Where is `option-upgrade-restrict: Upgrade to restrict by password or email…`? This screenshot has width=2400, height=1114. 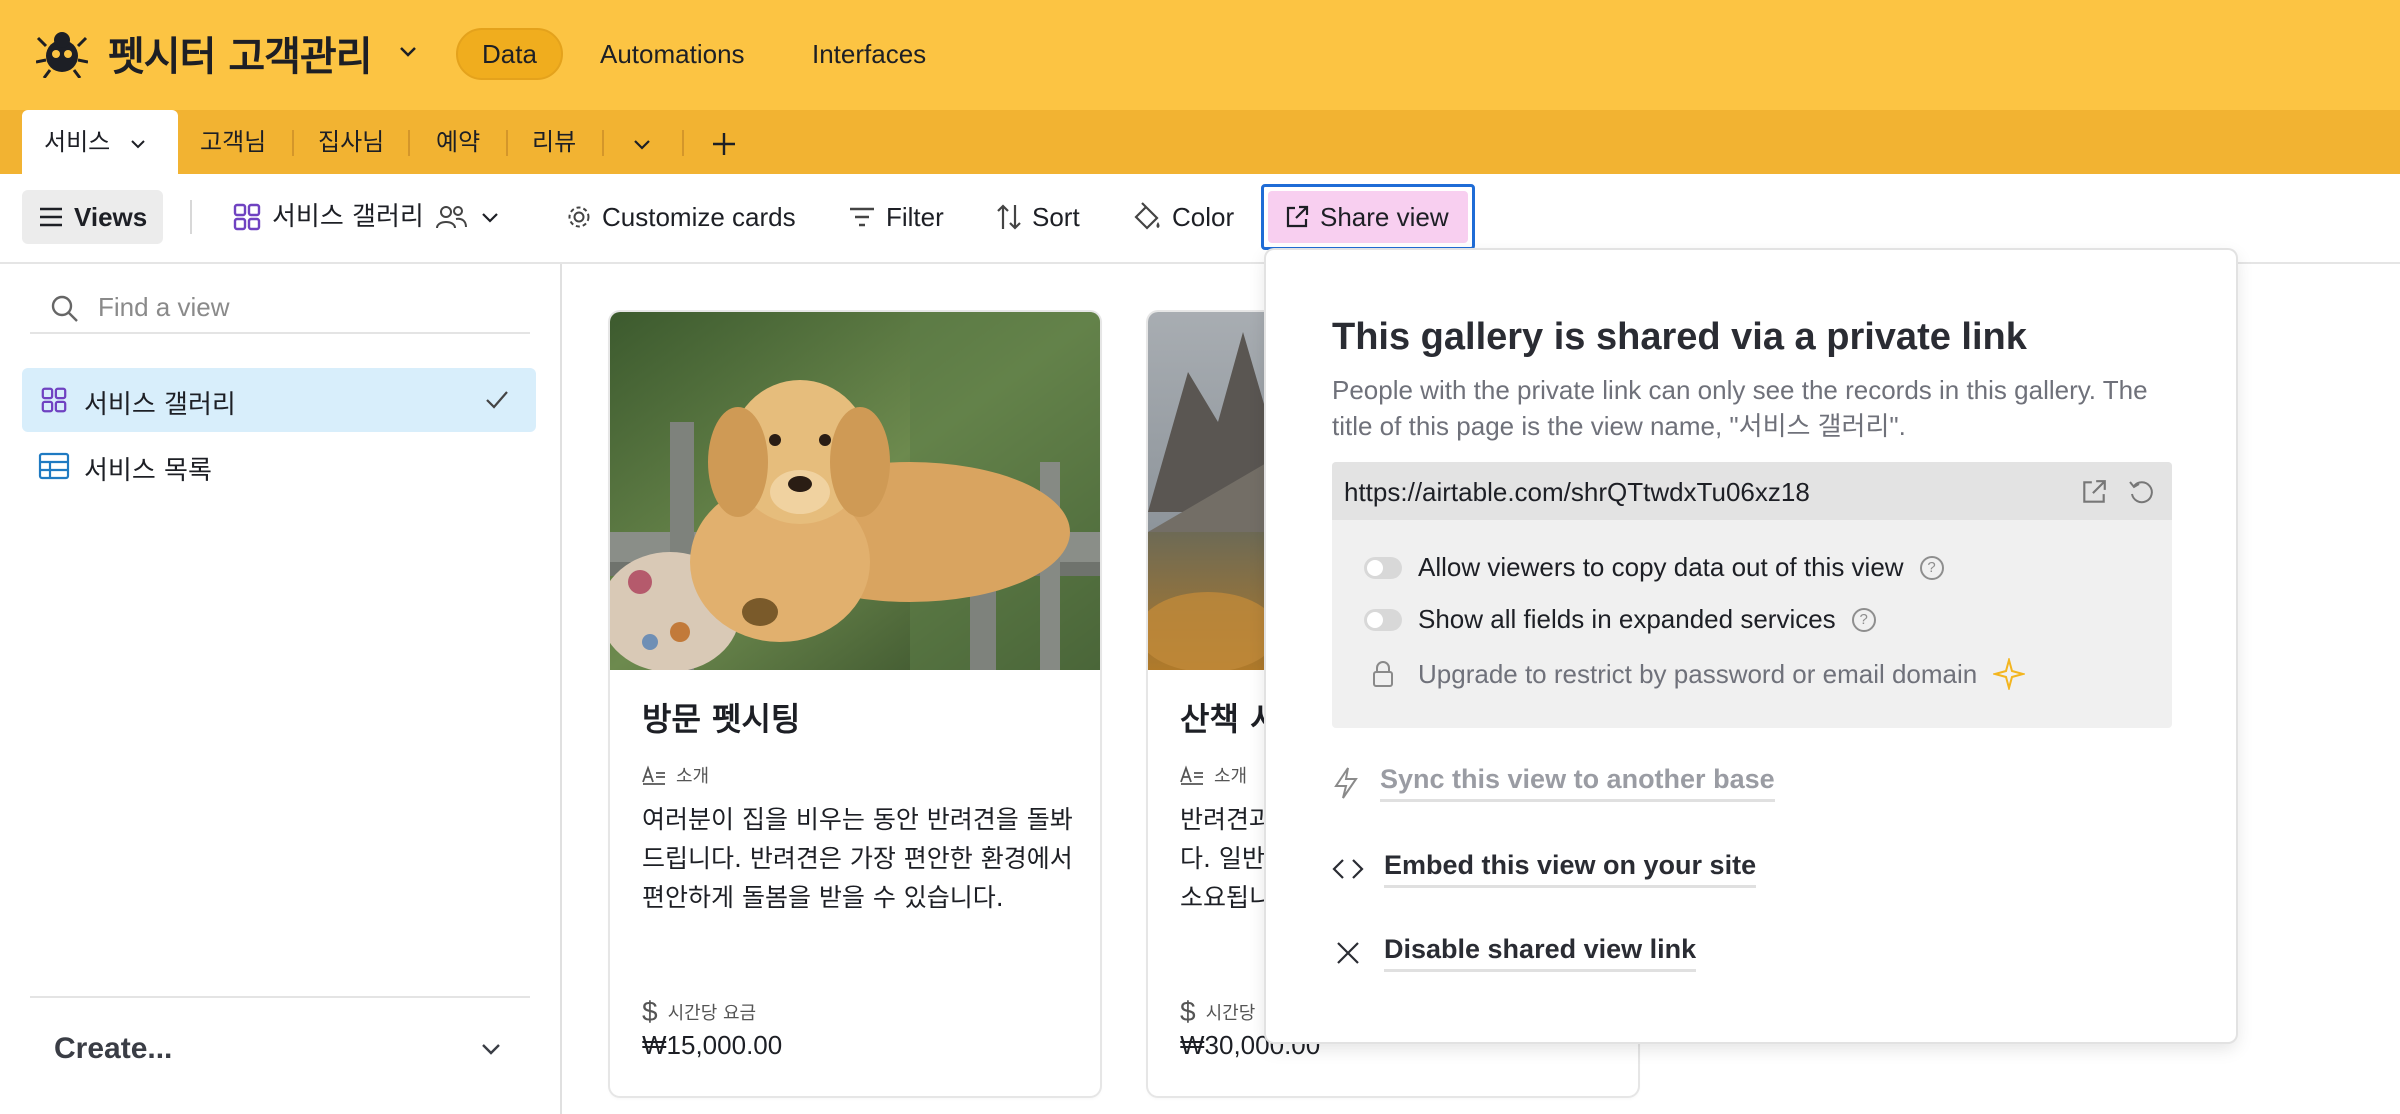 option-upgrade-restrict: Upgrade to restrict by password or email… is located at coordinates (1695, 674).